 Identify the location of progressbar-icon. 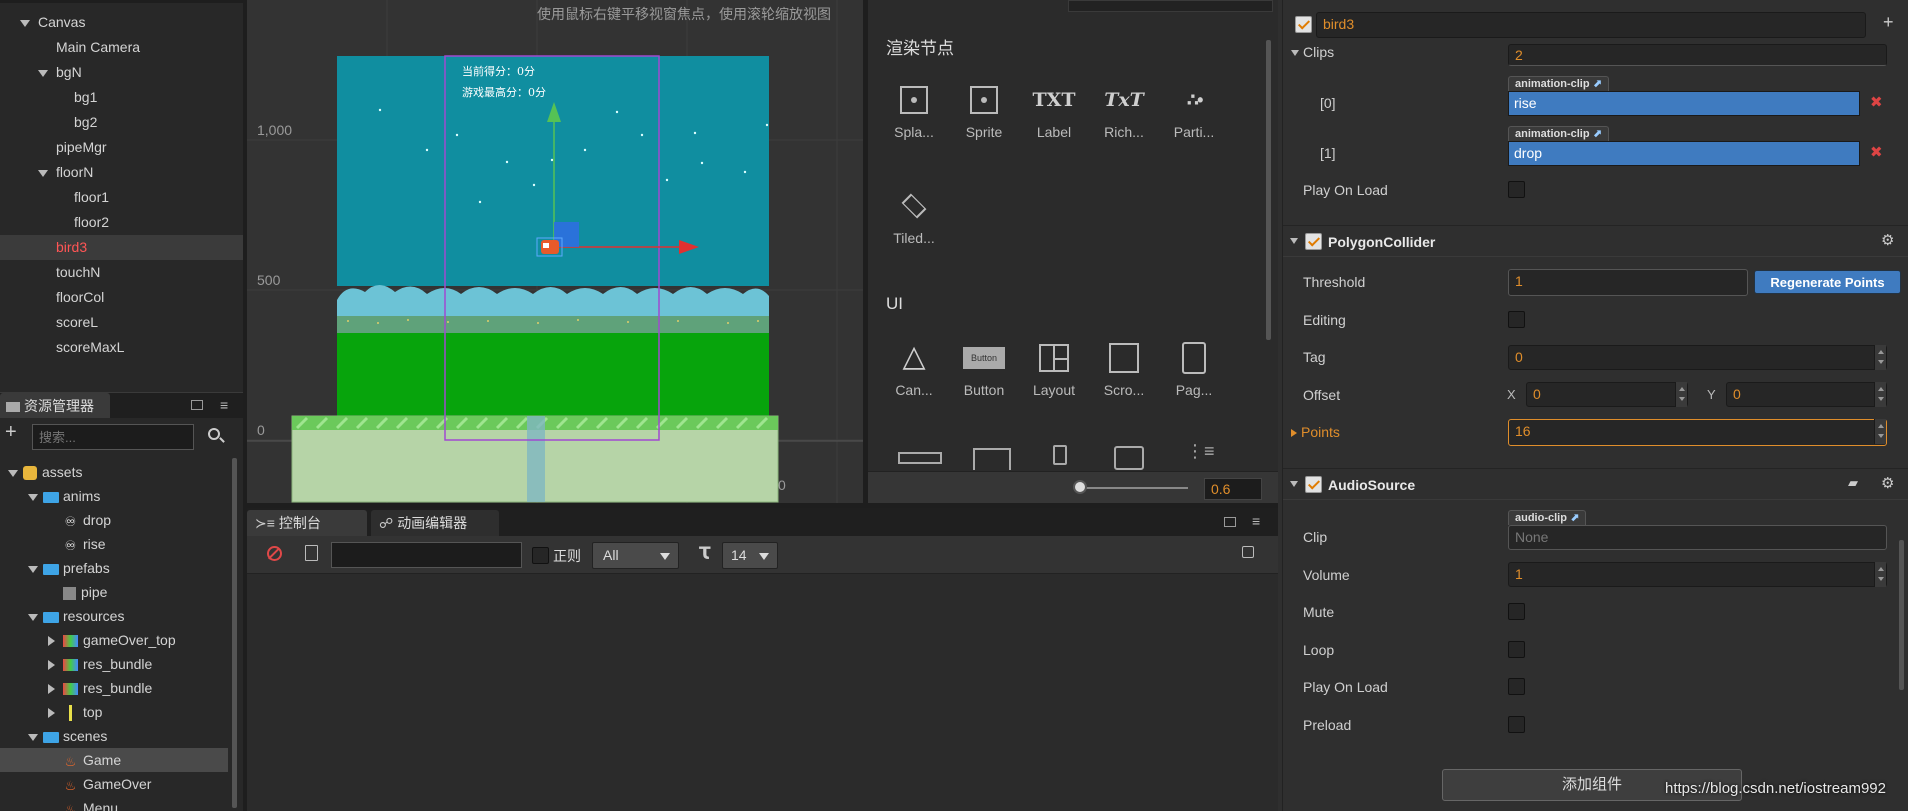
(920, 458).